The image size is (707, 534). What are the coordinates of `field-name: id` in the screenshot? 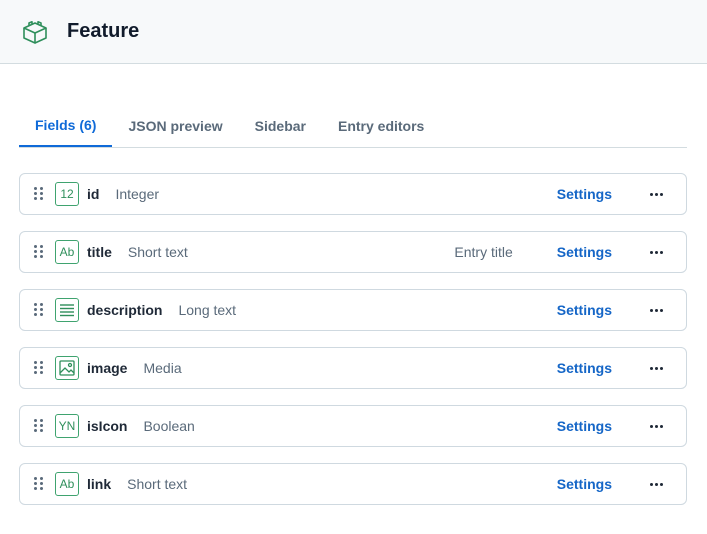 It's located at (93, 194).